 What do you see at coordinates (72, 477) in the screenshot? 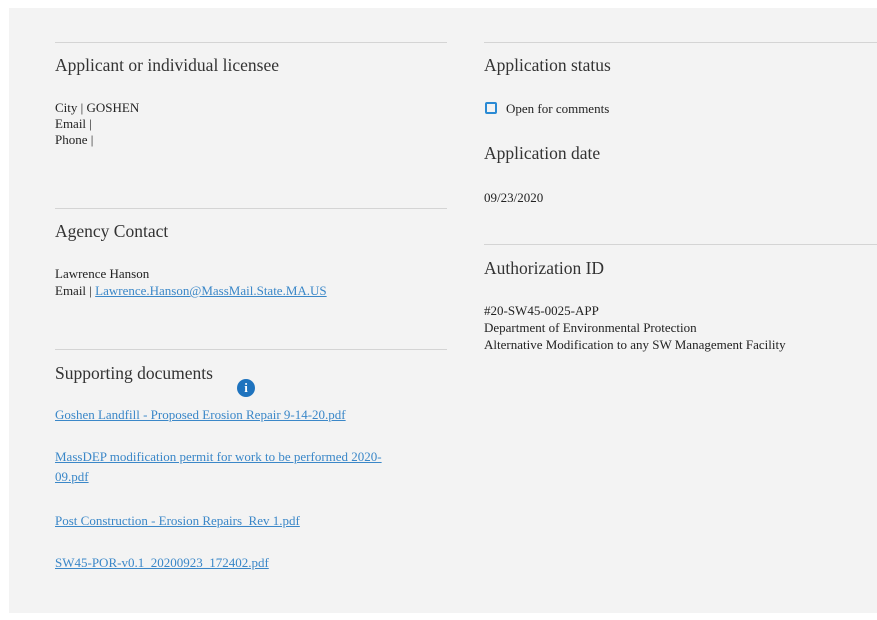
I see `document-link-2-cont: 09.pdf` at bounding box center [72, 477].